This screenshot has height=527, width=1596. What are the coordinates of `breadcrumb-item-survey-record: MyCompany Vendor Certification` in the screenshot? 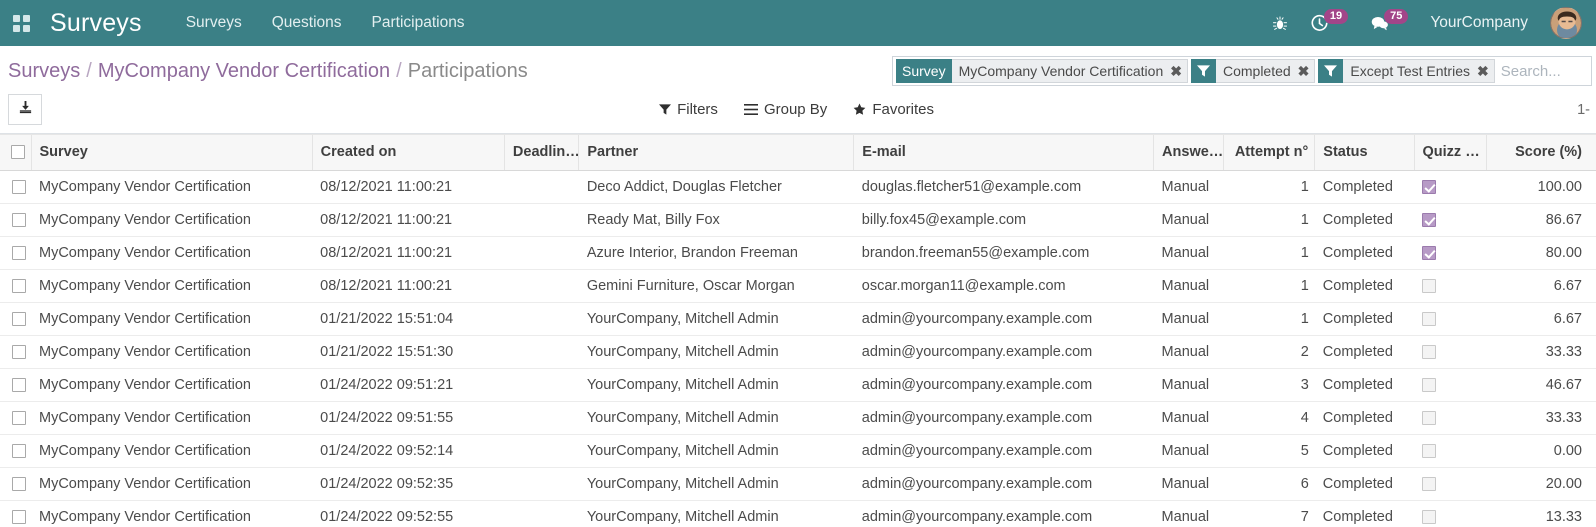 It's located at (244, 71).